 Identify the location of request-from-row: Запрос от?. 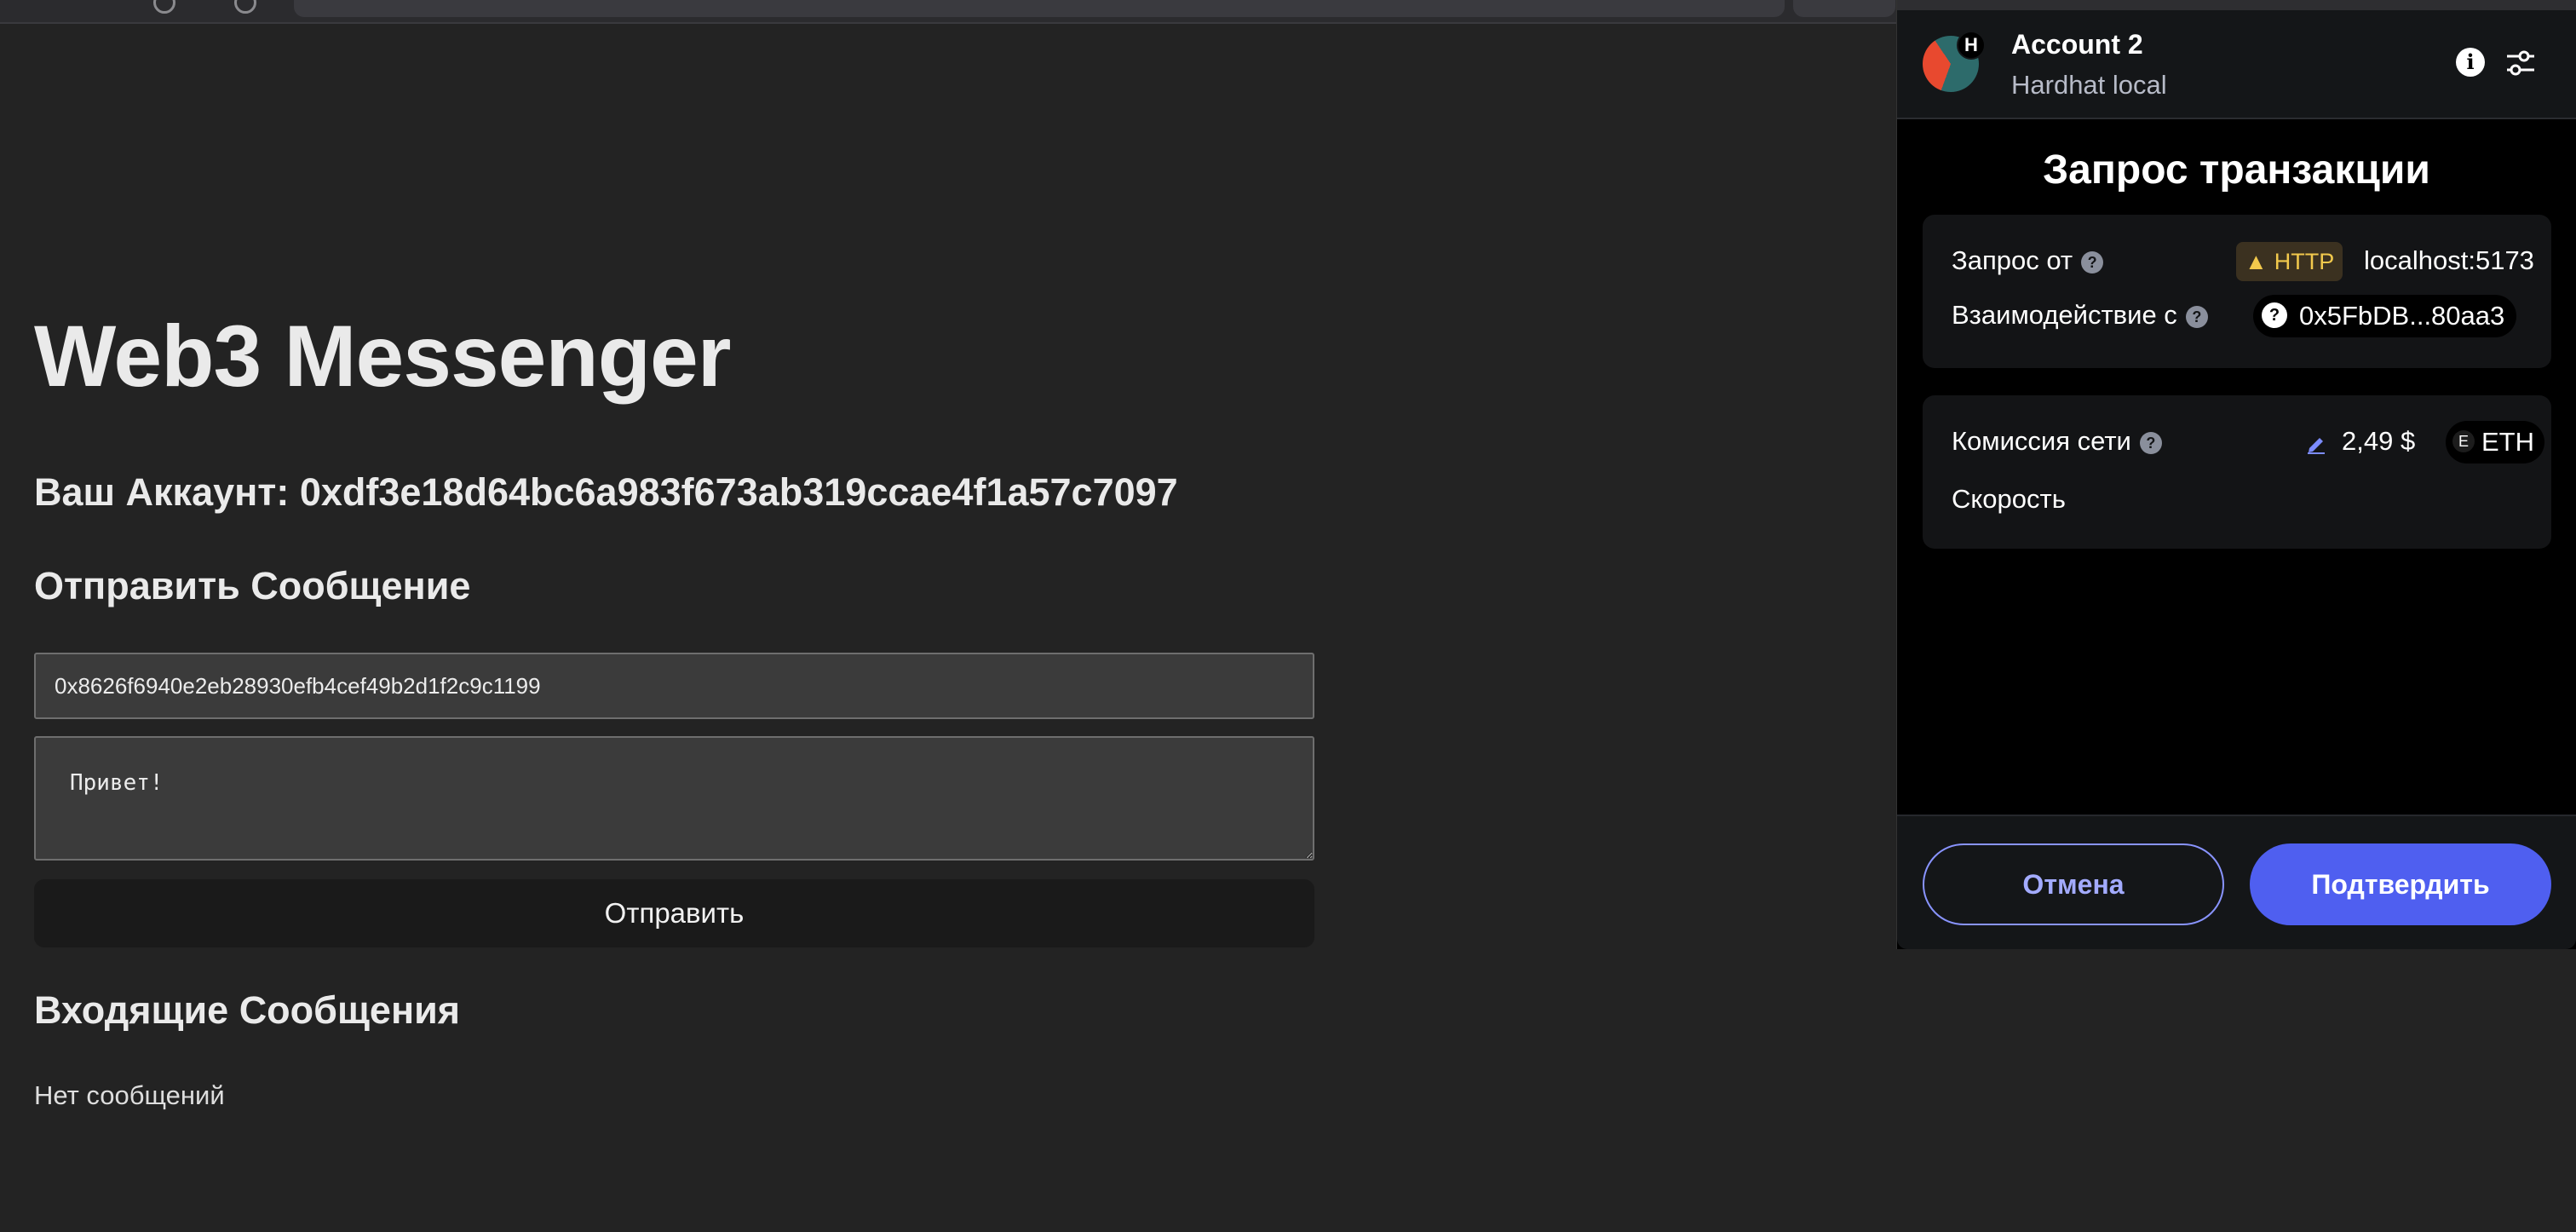
(2028, 260).